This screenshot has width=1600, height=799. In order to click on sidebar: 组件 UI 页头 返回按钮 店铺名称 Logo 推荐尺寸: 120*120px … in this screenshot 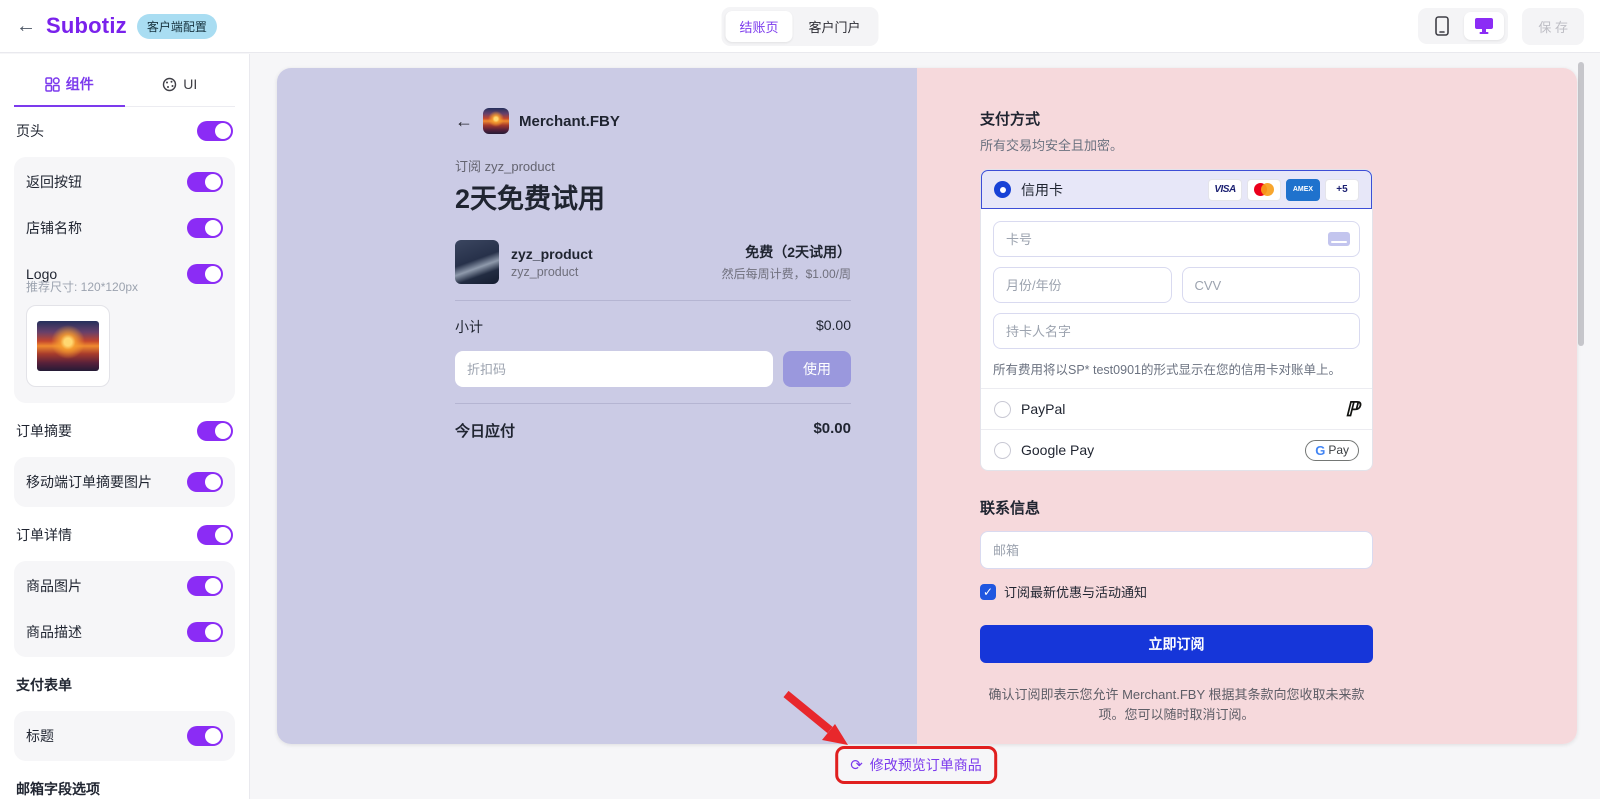, I will do `click(125, 426)`.